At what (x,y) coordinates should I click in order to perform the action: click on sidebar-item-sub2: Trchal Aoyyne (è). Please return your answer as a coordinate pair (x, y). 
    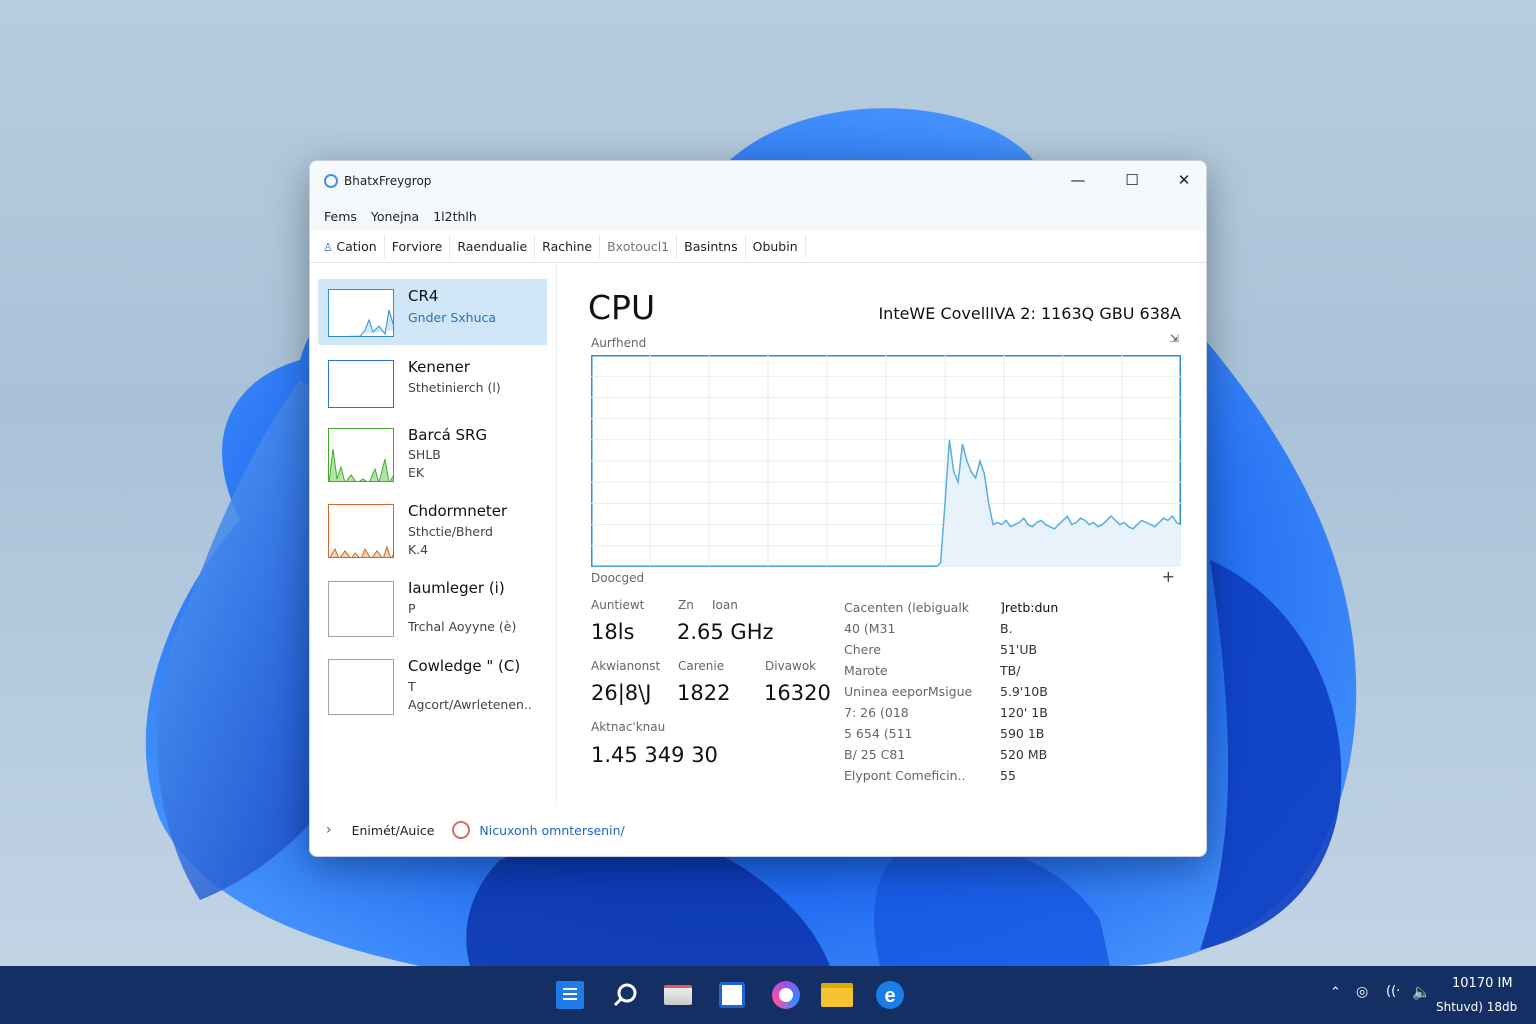
    Looking at the image, I should click on (462, 626).